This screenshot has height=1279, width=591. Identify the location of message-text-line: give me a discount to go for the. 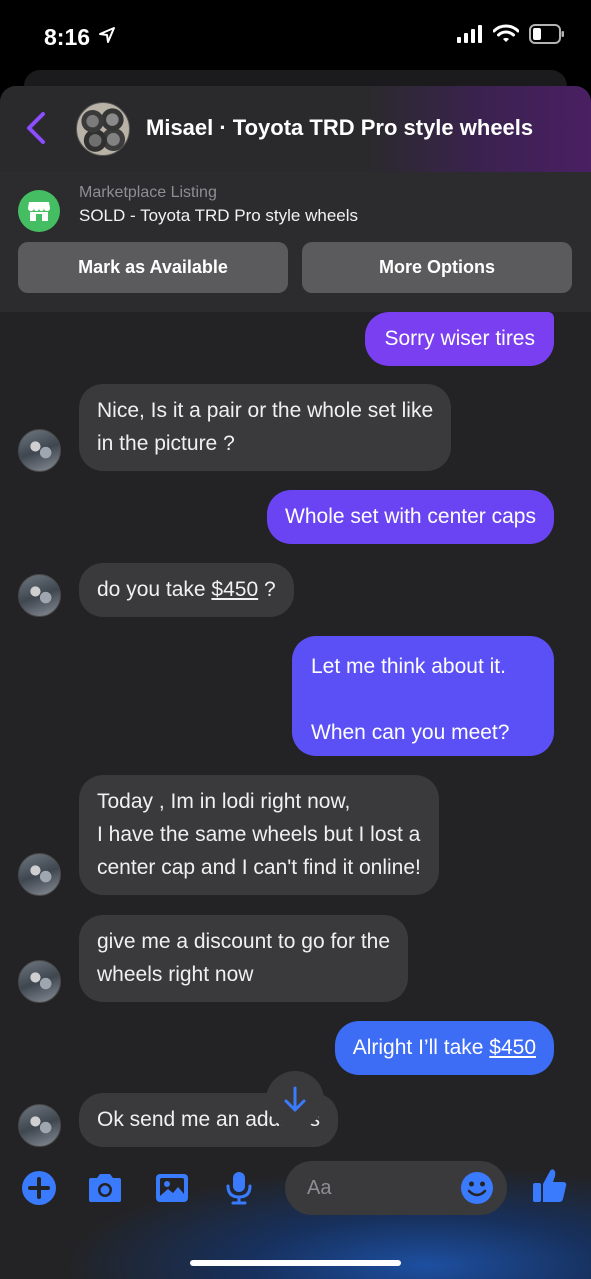
(244, 941).